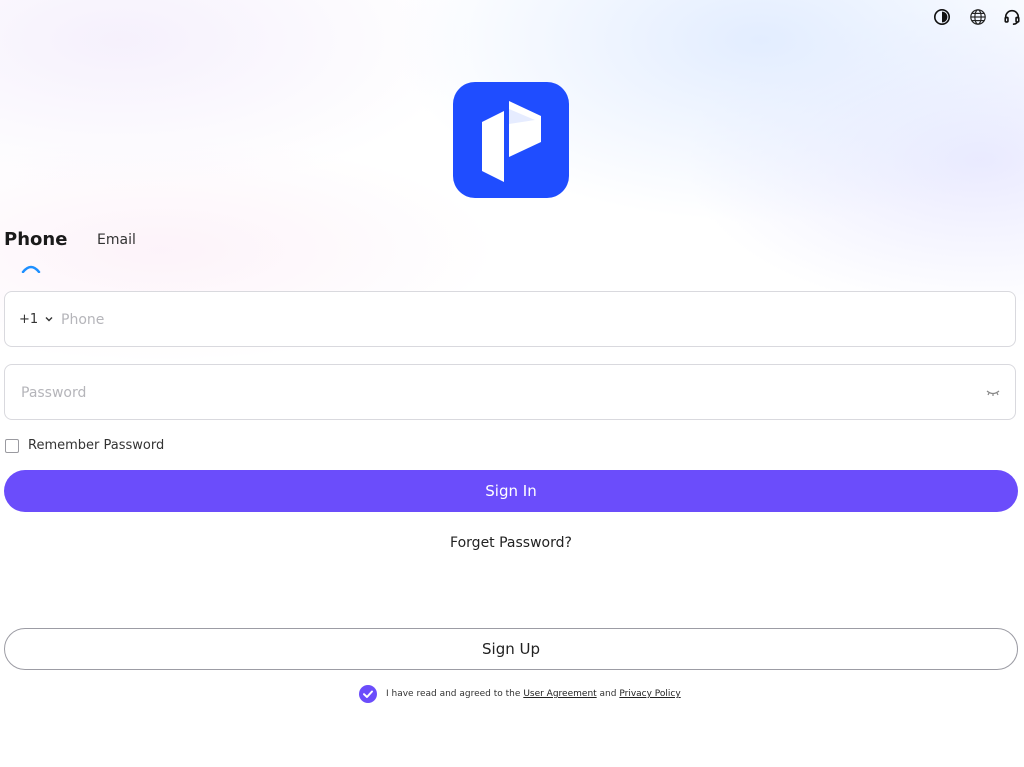  Describe the element at coordinates (368, 694) in the screenshot. I see `agreement-checkbox-checked-icon` at that location.